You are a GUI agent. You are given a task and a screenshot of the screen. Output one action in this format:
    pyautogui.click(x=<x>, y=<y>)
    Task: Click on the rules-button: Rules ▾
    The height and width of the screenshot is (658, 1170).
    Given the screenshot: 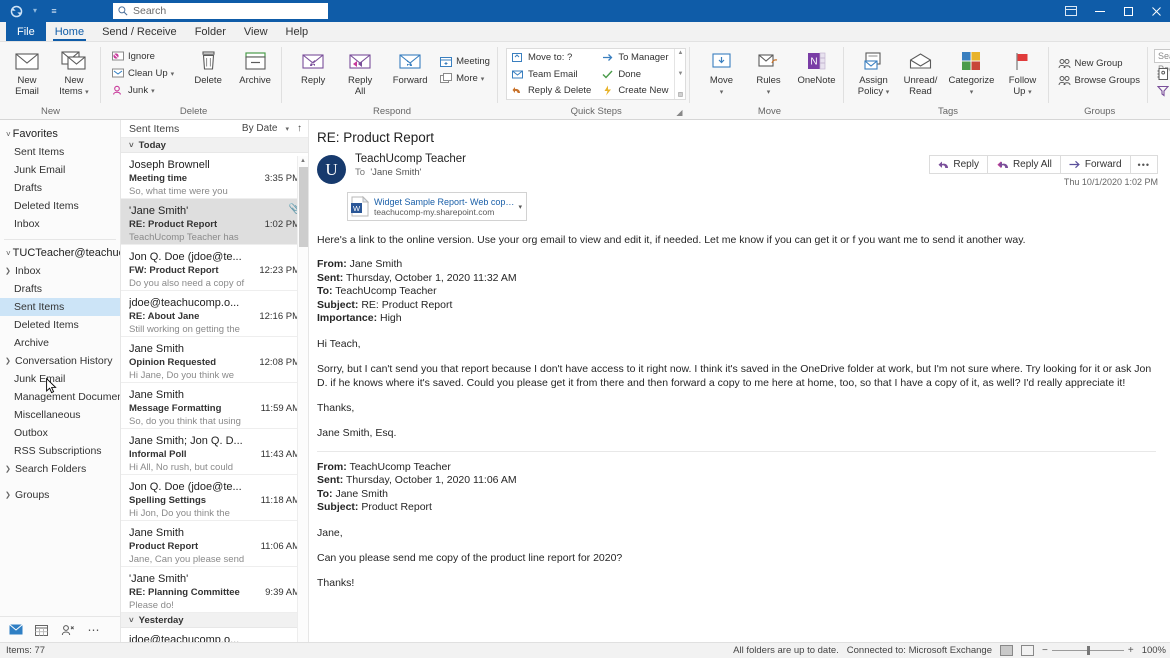 What is the action you would take?
    pyautogui.click(x=768, y=72)
    